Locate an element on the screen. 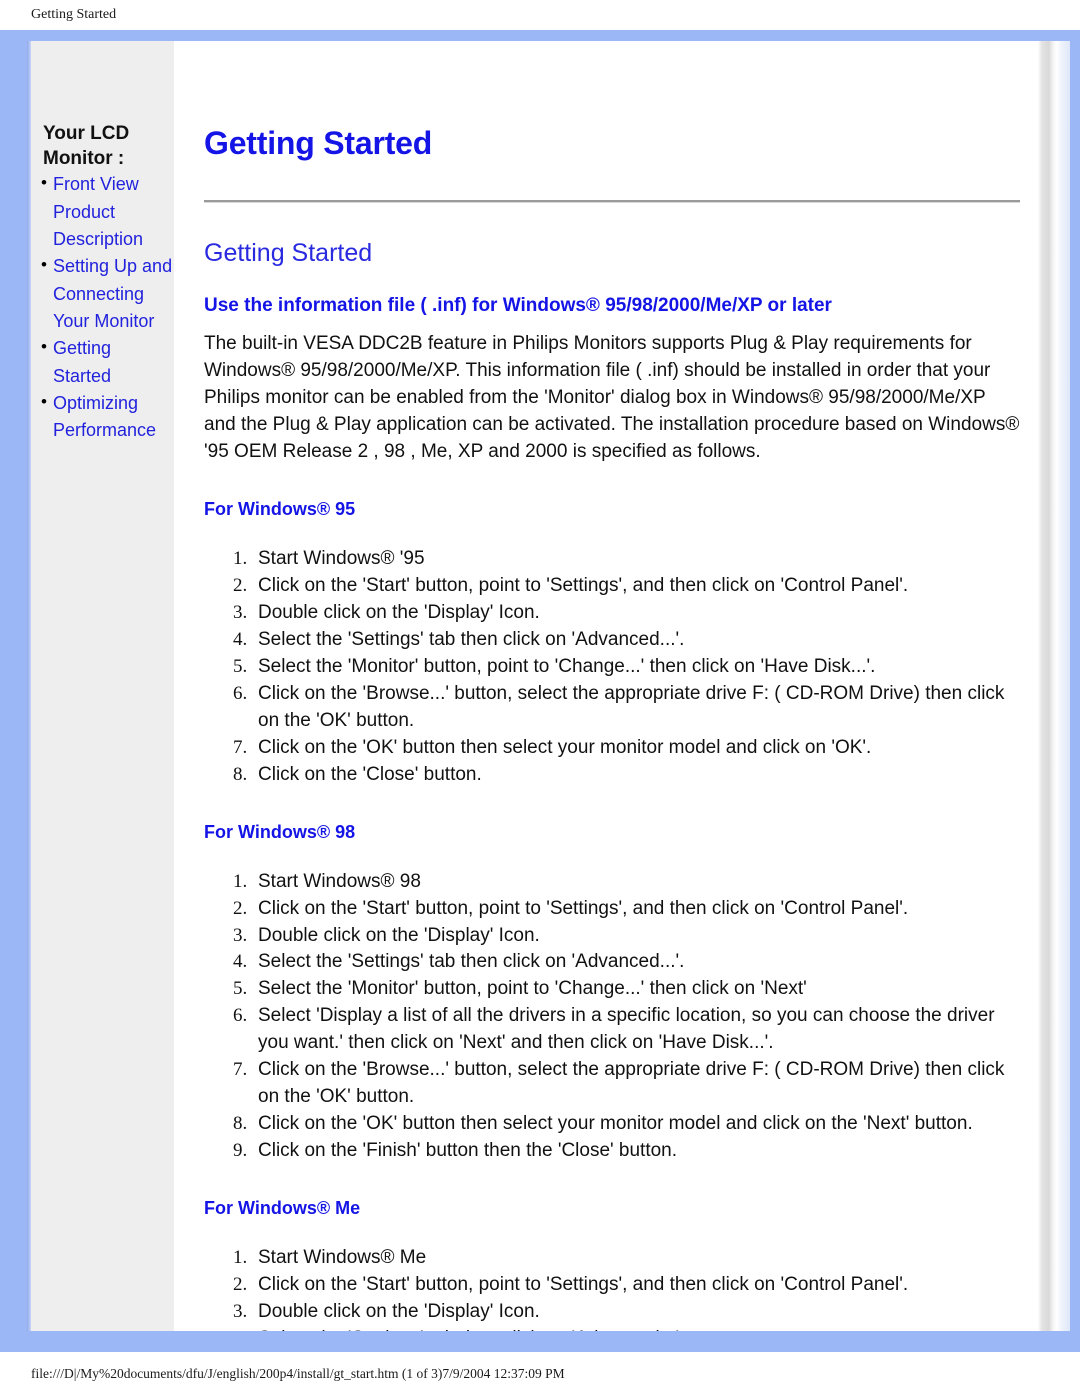 The image size is (1080, 1397). os-heading-windows-me: For Windows® Me is located at coordinates (282, 1208).